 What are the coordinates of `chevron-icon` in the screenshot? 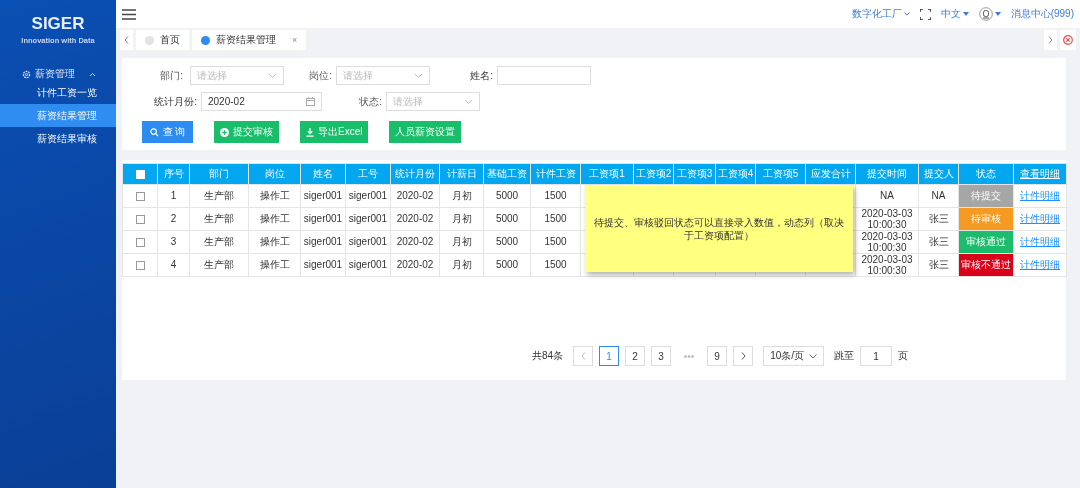 It's located at (92, 74).